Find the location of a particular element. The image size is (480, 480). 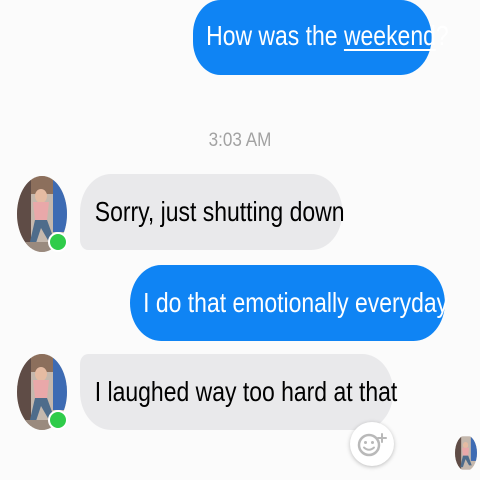

message-text-end: ? is located at coordinates (442, 35).